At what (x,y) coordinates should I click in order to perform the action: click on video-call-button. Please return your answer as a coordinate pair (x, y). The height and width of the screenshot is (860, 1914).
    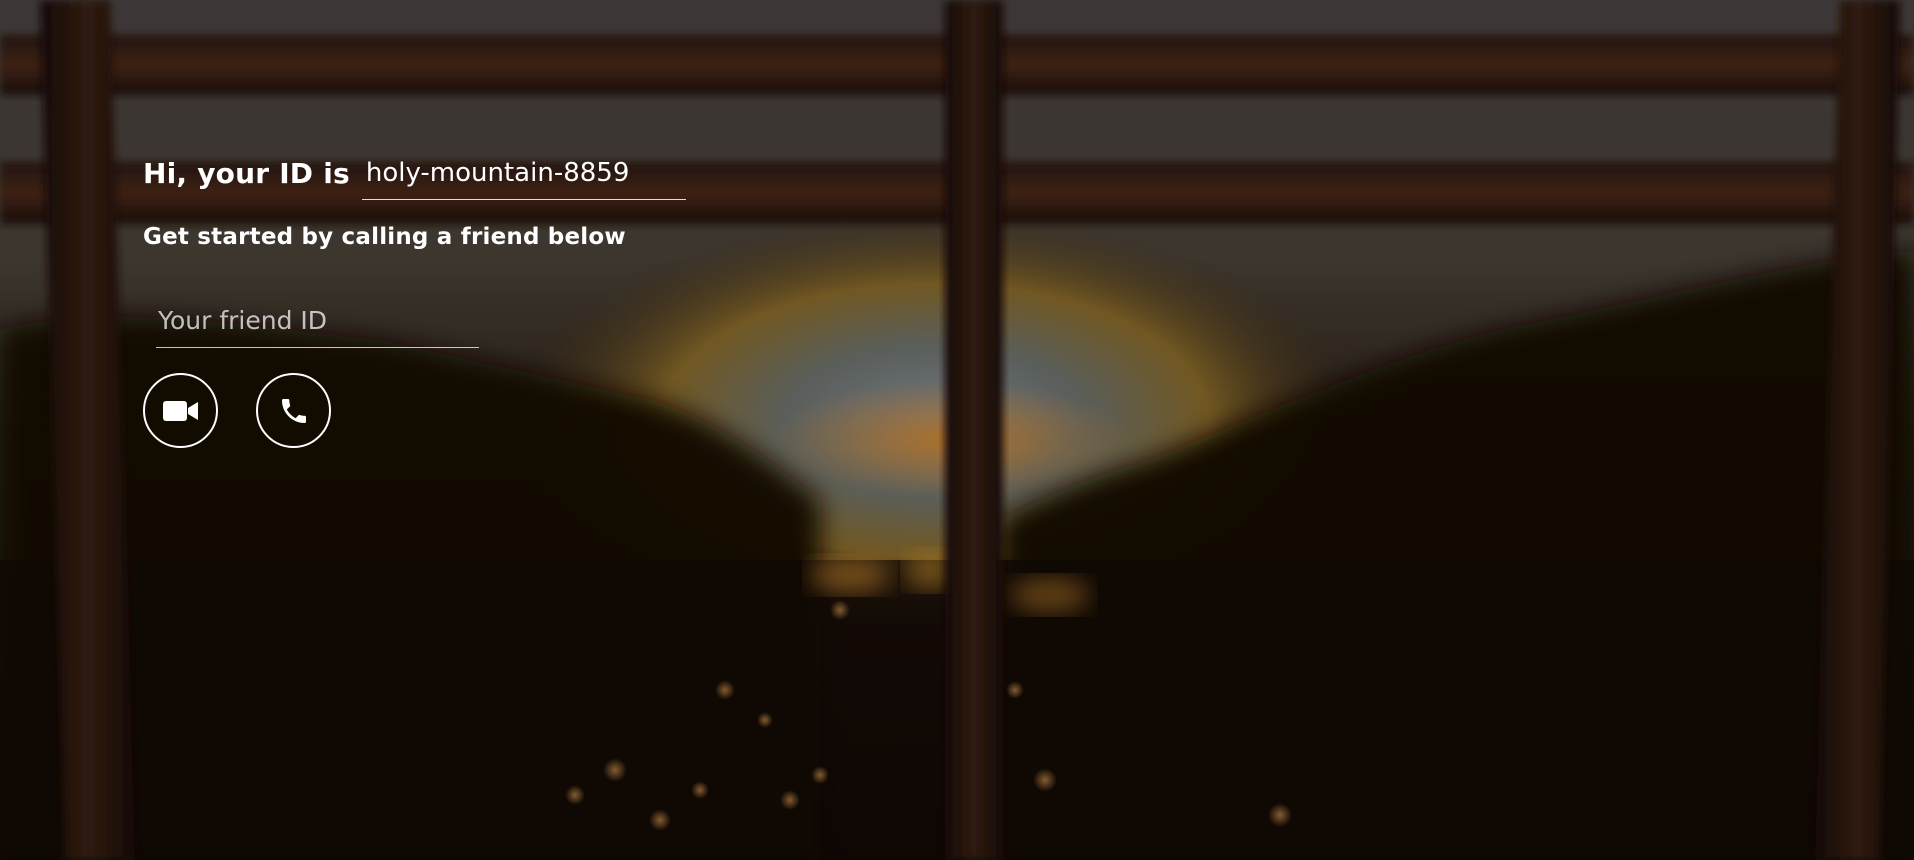
    Looking at the image, I should click on (180, 410).